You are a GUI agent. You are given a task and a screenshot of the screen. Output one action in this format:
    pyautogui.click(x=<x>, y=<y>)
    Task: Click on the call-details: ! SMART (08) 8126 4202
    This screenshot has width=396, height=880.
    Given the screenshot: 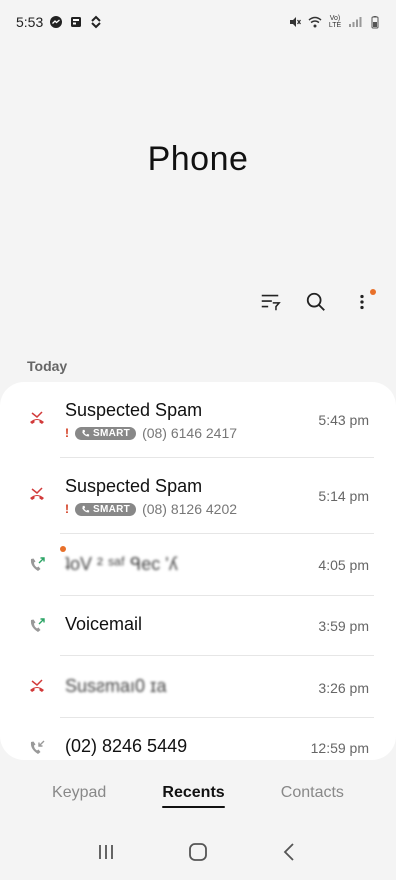 What is the action you would take?
    pyautogui.click(x=151, y=509)
    